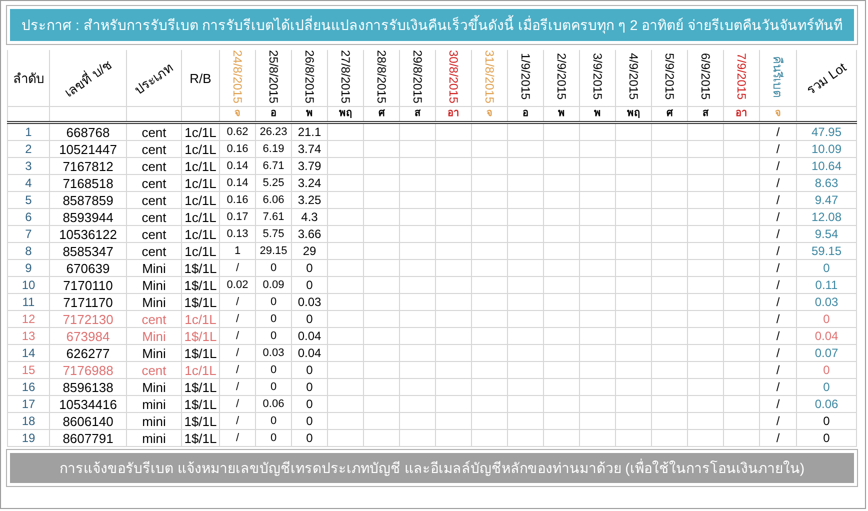 The width and height of the screenshot is (868, 511). Describe the element at coordinates (88, 234) in the screenshot. I see `table-cell: 10536122` at that location.